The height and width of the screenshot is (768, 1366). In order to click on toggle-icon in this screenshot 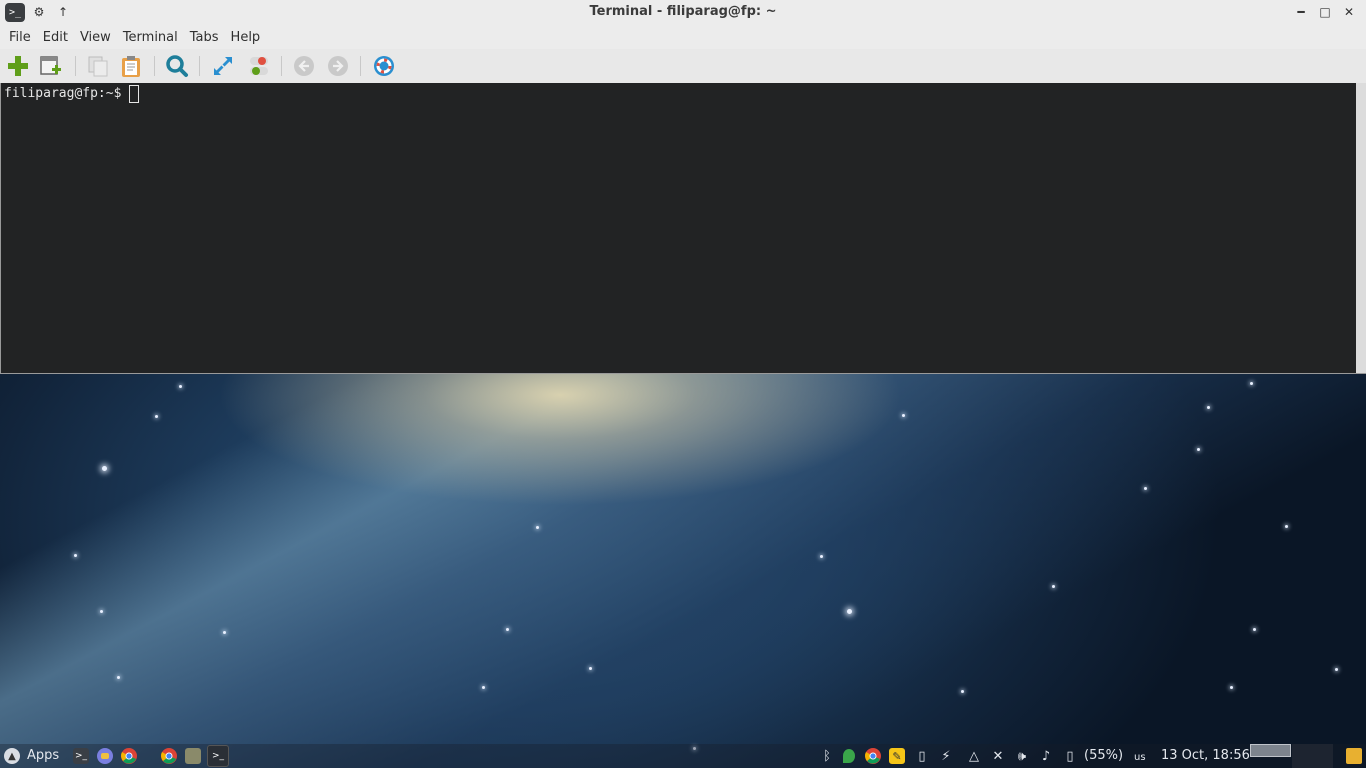, I will do `click(259, 66)`.